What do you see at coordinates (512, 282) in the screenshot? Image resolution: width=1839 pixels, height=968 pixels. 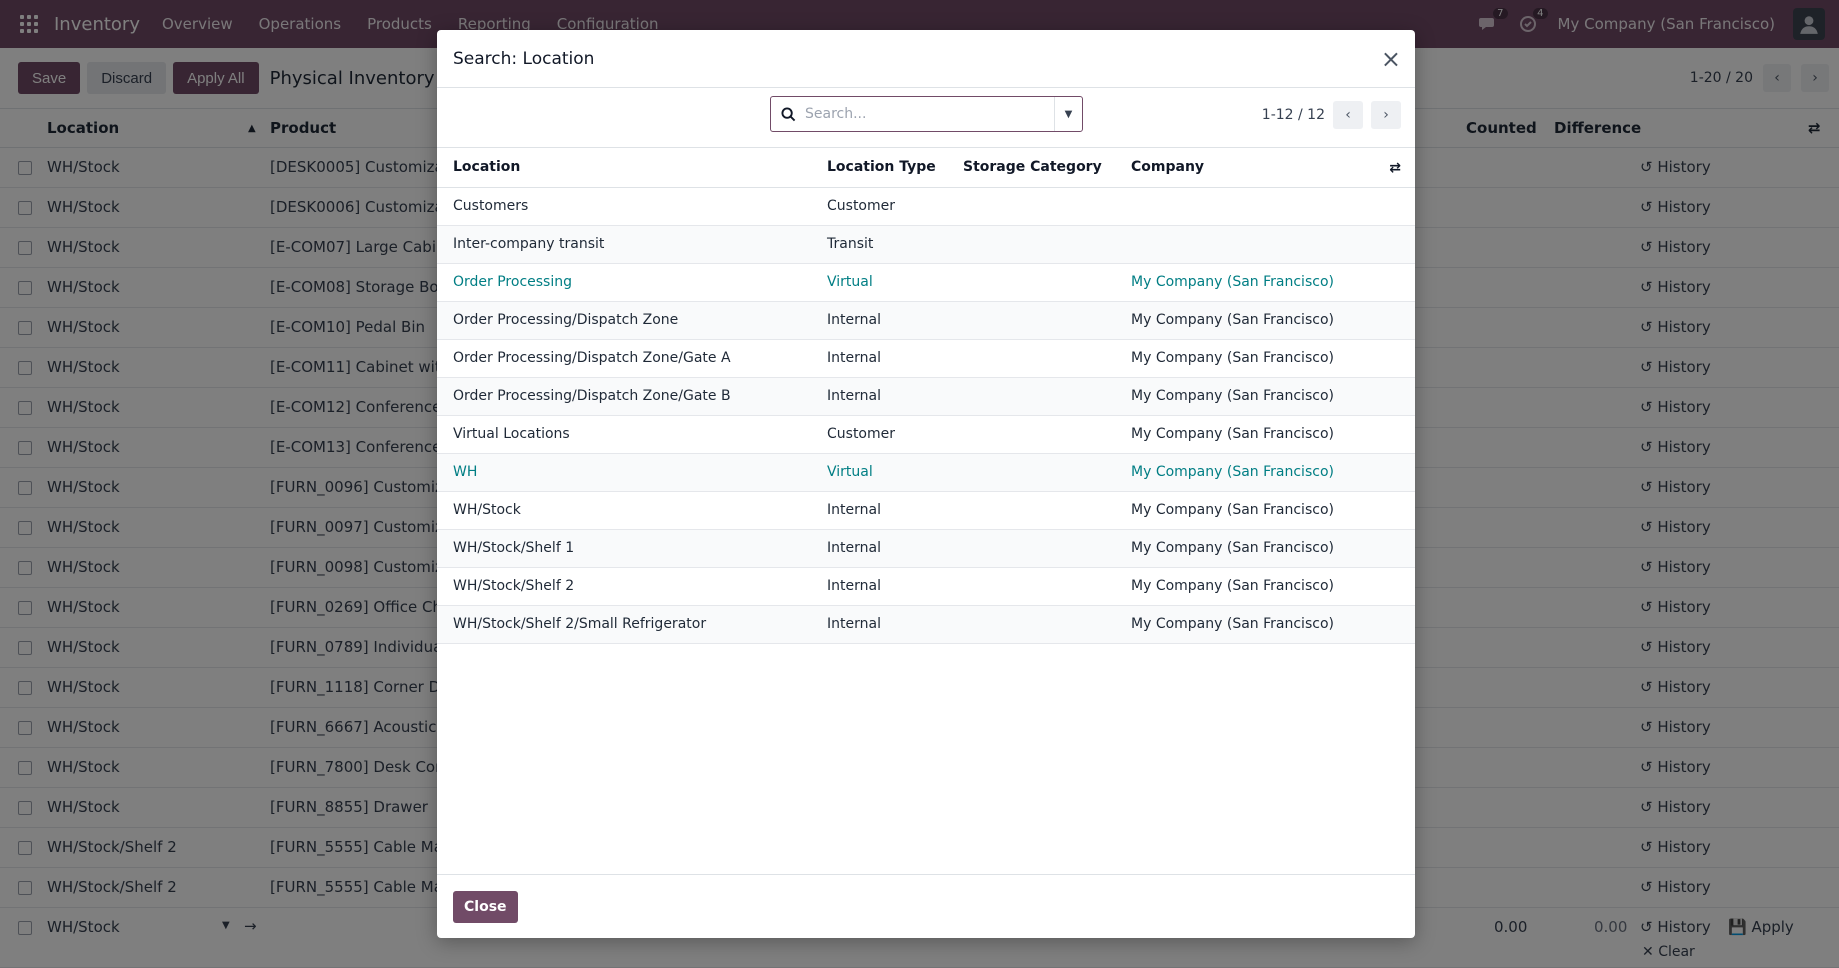 I see `cell-location: Order Processing` at bounding box center [512, 282].